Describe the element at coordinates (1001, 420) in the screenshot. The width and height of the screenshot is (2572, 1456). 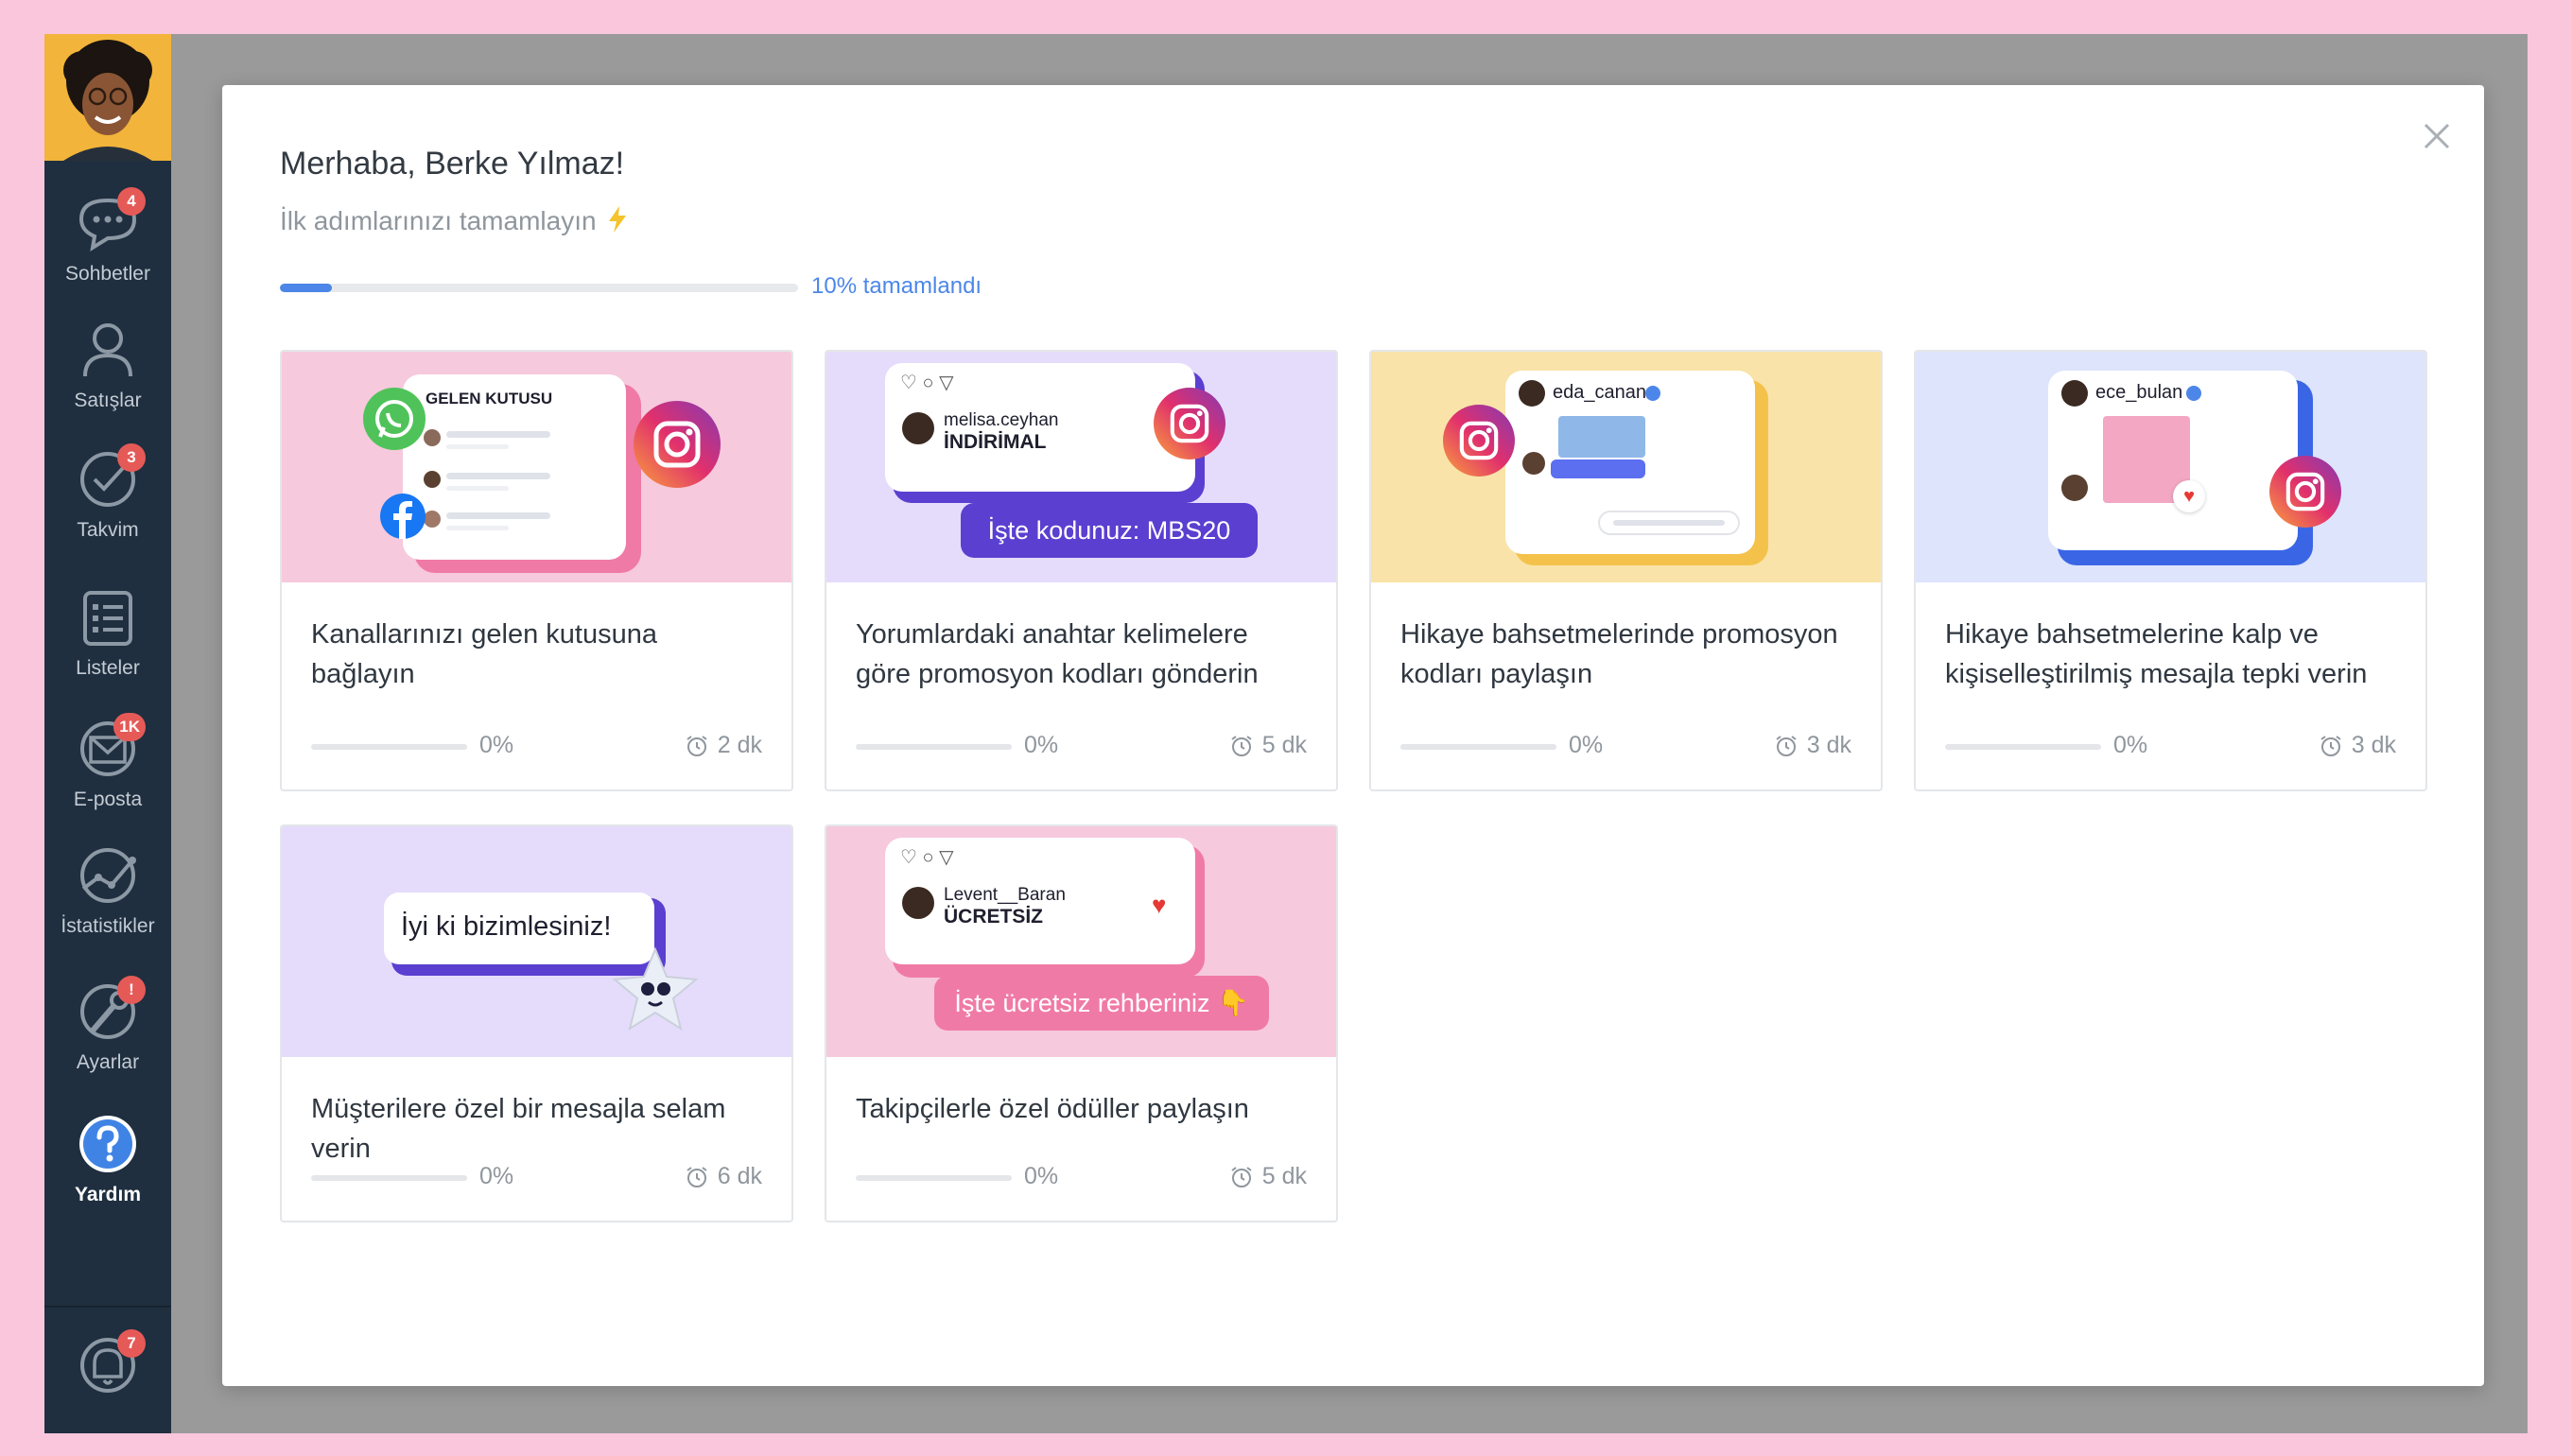
I see `art-username: melisa.ceyhan` at that location.